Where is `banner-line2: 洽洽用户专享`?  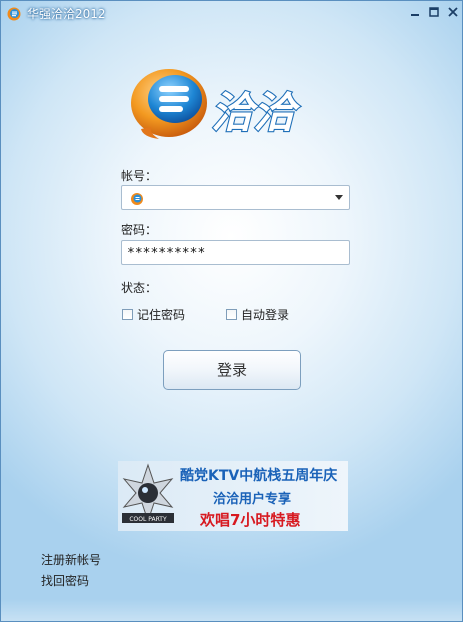
banner-line2: 洽洽用户专享 is located at coordinates (252, 499).